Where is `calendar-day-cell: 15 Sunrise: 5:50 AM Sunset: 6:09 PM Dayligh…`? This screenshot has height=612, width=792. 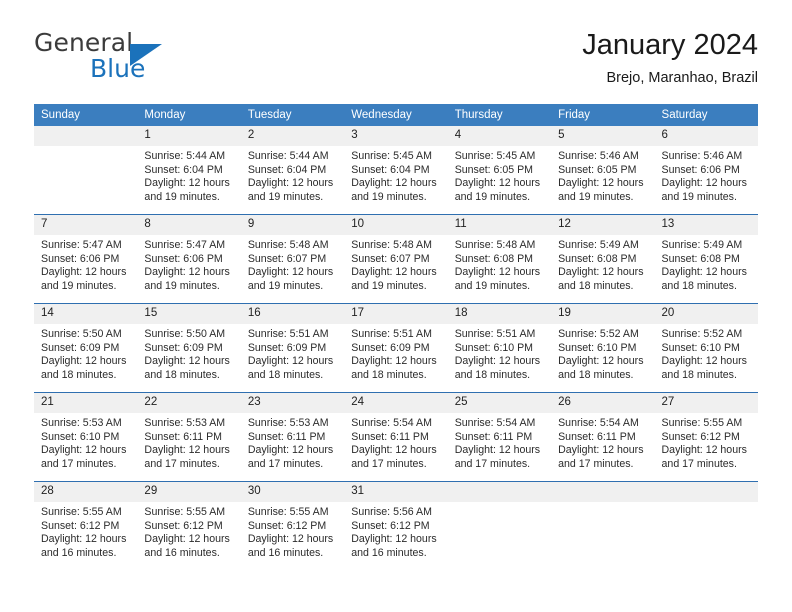
calendar-day-cell: 15 Sunrise: 5:50 AM Sunset: 6:09 PM Dayligh… is located at coordinates (189, 348).